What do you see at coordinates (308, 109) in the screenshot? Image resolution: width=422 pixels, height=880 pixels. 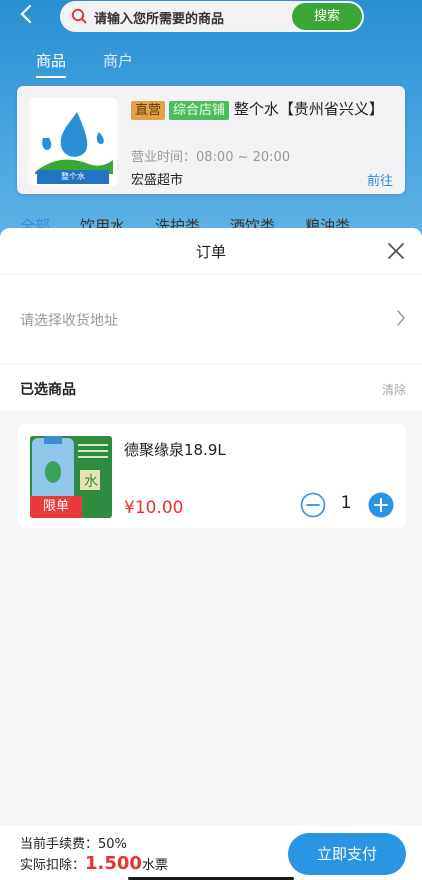 I see `store-name: 整个水【贵州省兴义】` at bounding box center [308, 109].